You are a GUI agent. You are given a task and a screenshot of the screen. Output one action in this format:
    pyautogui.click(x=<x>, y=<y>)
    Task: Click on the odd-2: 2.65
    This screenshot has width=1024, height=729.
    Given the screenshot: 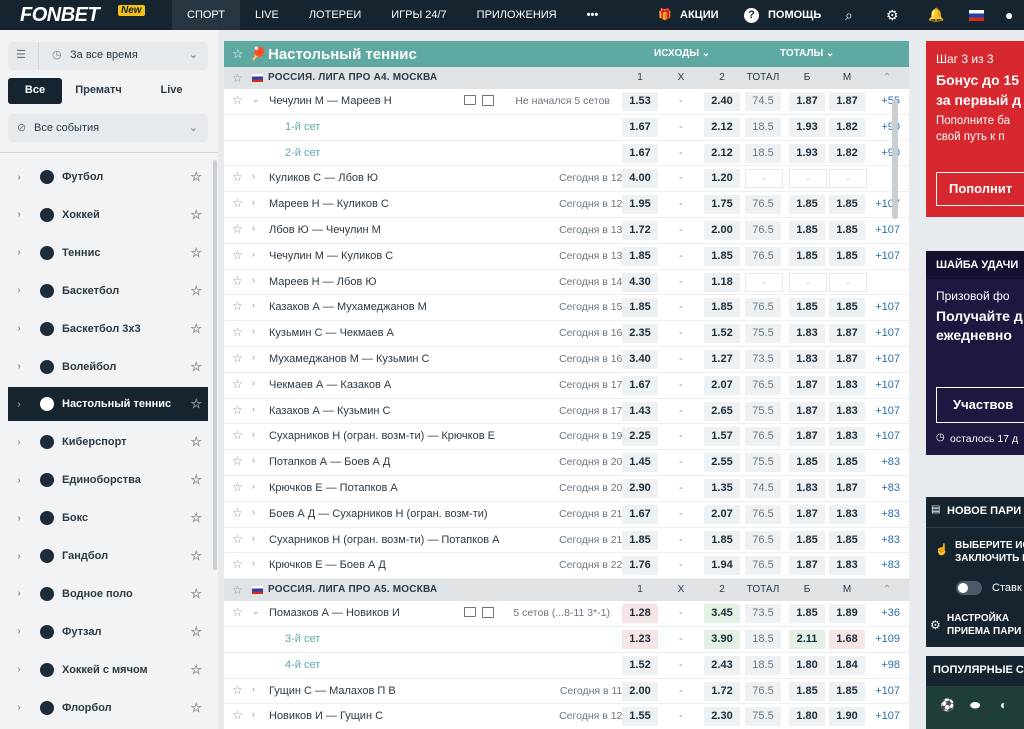 What is the action you would take?
    pyautogui.click(x=722, y=411)
    